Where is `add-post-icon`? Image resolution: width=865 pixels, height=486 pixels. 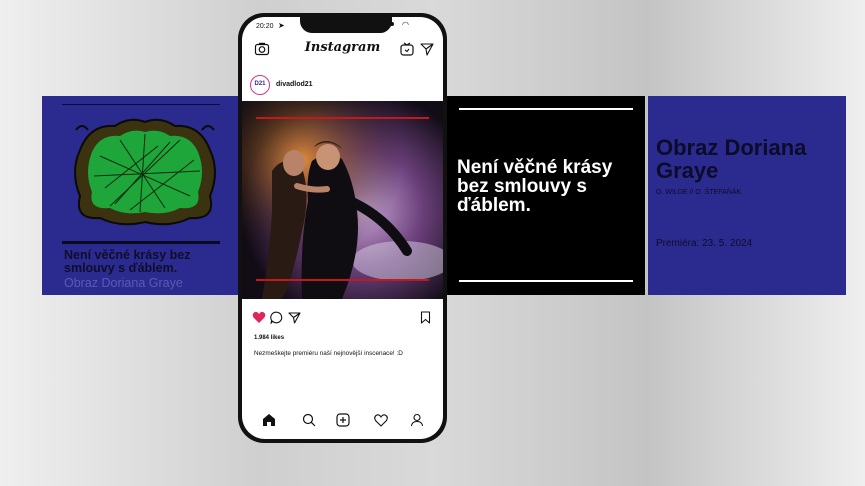 add-post-icon is located at coordinates (343, 420).